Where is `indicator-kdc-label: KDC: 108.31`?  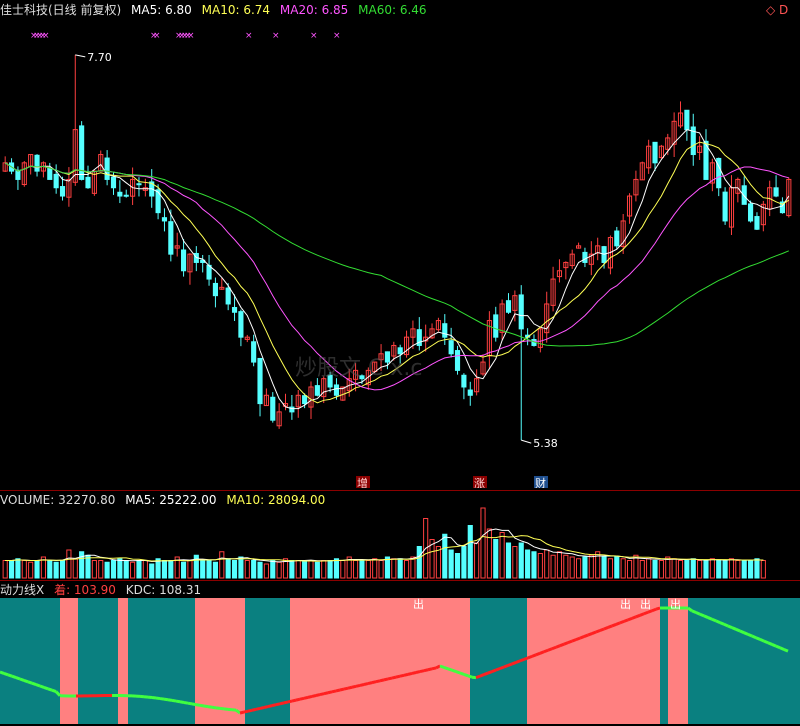
indicator-kdc-label: KDC: 108.31 is located at coordinates (163, 590).